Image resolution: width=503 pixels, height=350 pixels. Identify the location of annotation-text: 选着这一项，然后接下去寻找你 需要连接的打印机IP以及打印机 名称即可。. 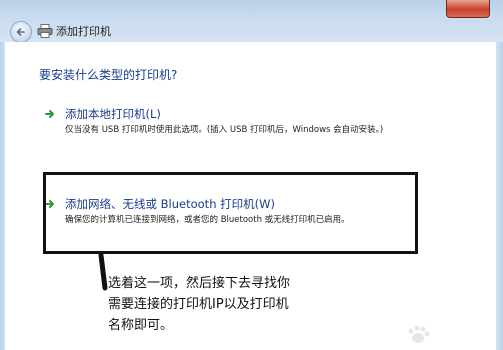
(233, 304).